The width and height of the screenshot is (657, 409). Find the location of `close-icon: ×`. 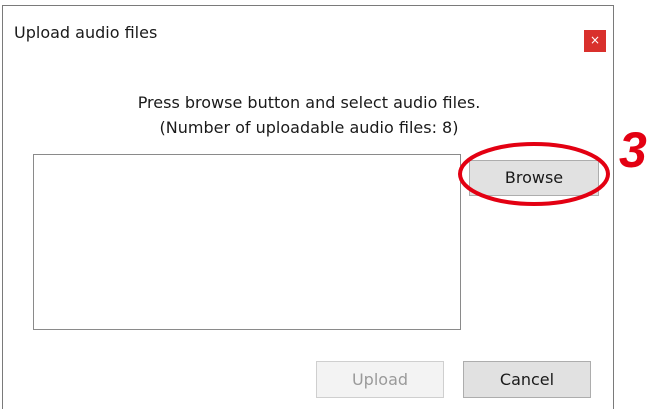

close-icon: × is located at coordinates (595, 40).